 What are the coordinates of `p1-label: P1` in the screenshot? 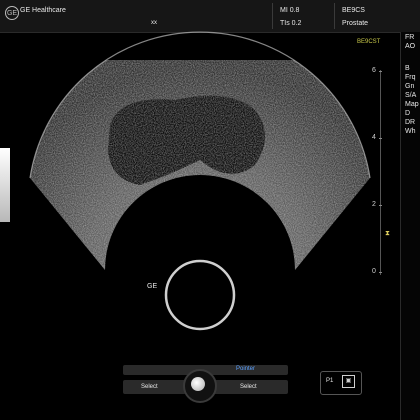 It's located at (330, 381).